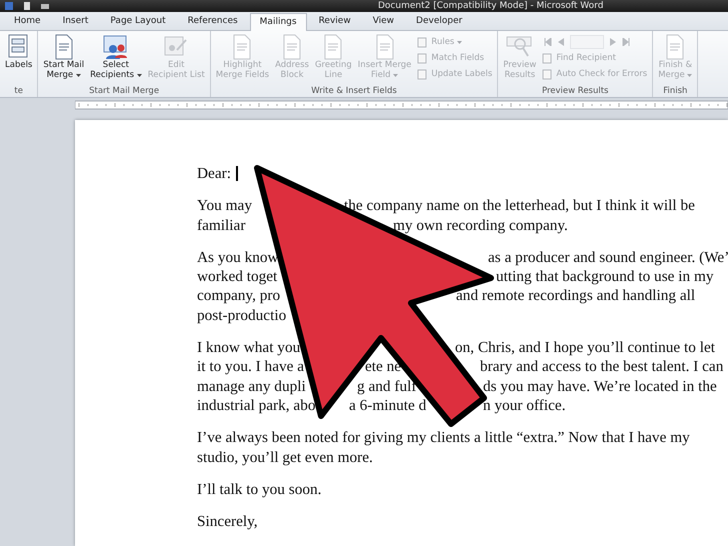 The image size is (728, 546). I want to click on group-label: te, so click(18, 91).